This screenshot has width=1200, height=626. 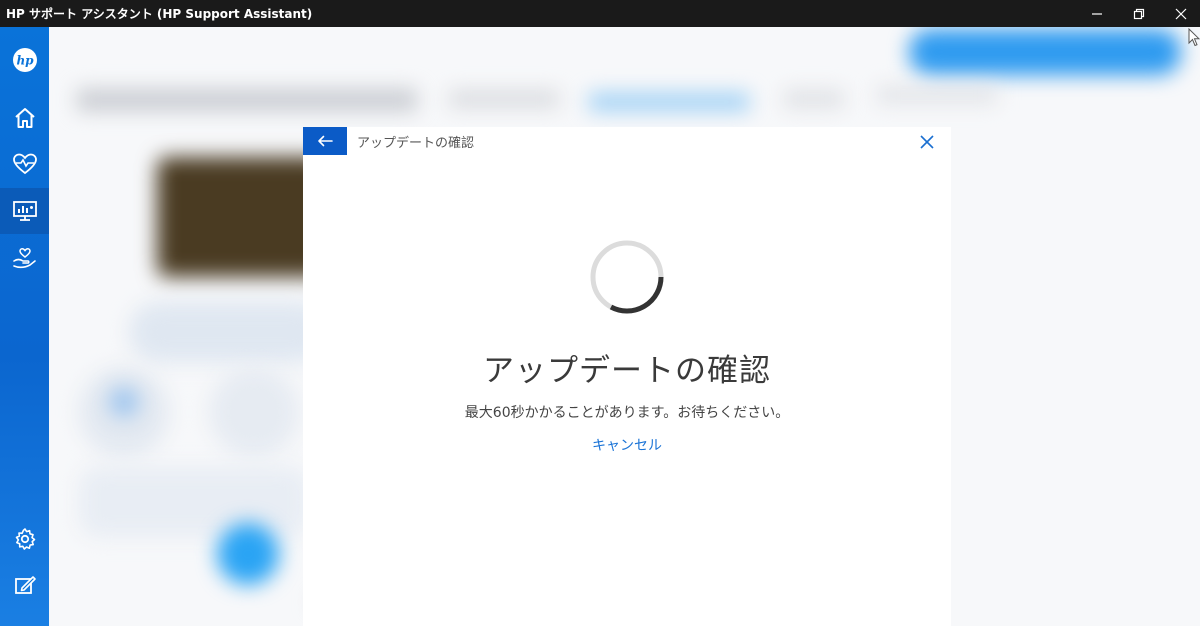 I want to click on sidebar-item-my-device, so click(x=24, y=211).